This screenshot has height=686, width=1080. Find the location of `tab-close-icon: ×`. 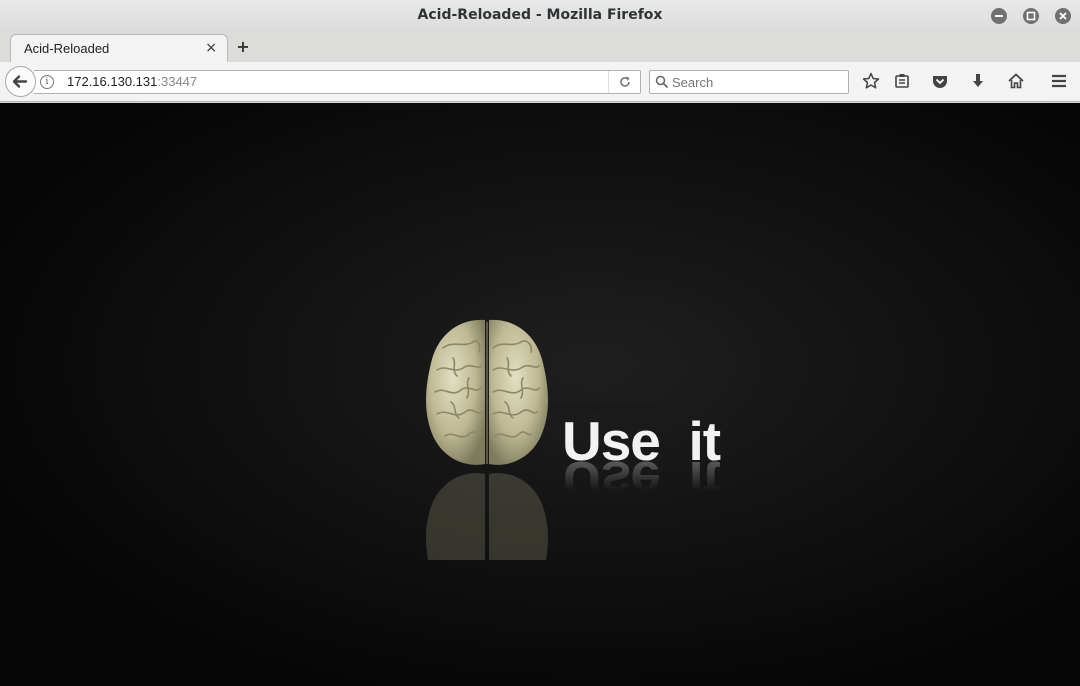

tab-close-icon: × is located at coordinates (211, 48).